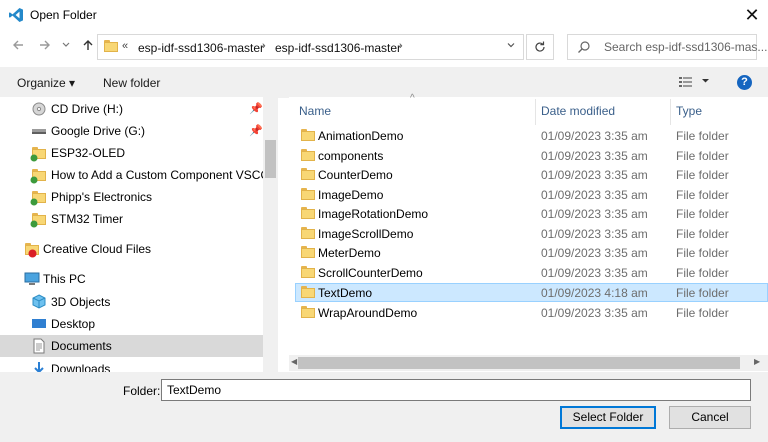 Image resolution: width=768 pixels, height=442 pixels. What do you see at coordinates (355, 175) in the screenshot?
I see `file-name: CounterDemo` at bounding box center [355, 175].